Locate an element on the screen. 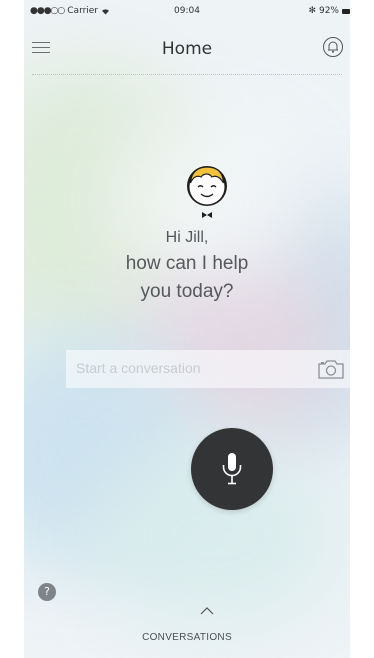  battery-percentage: 92% is located at coordinates (328, 11).